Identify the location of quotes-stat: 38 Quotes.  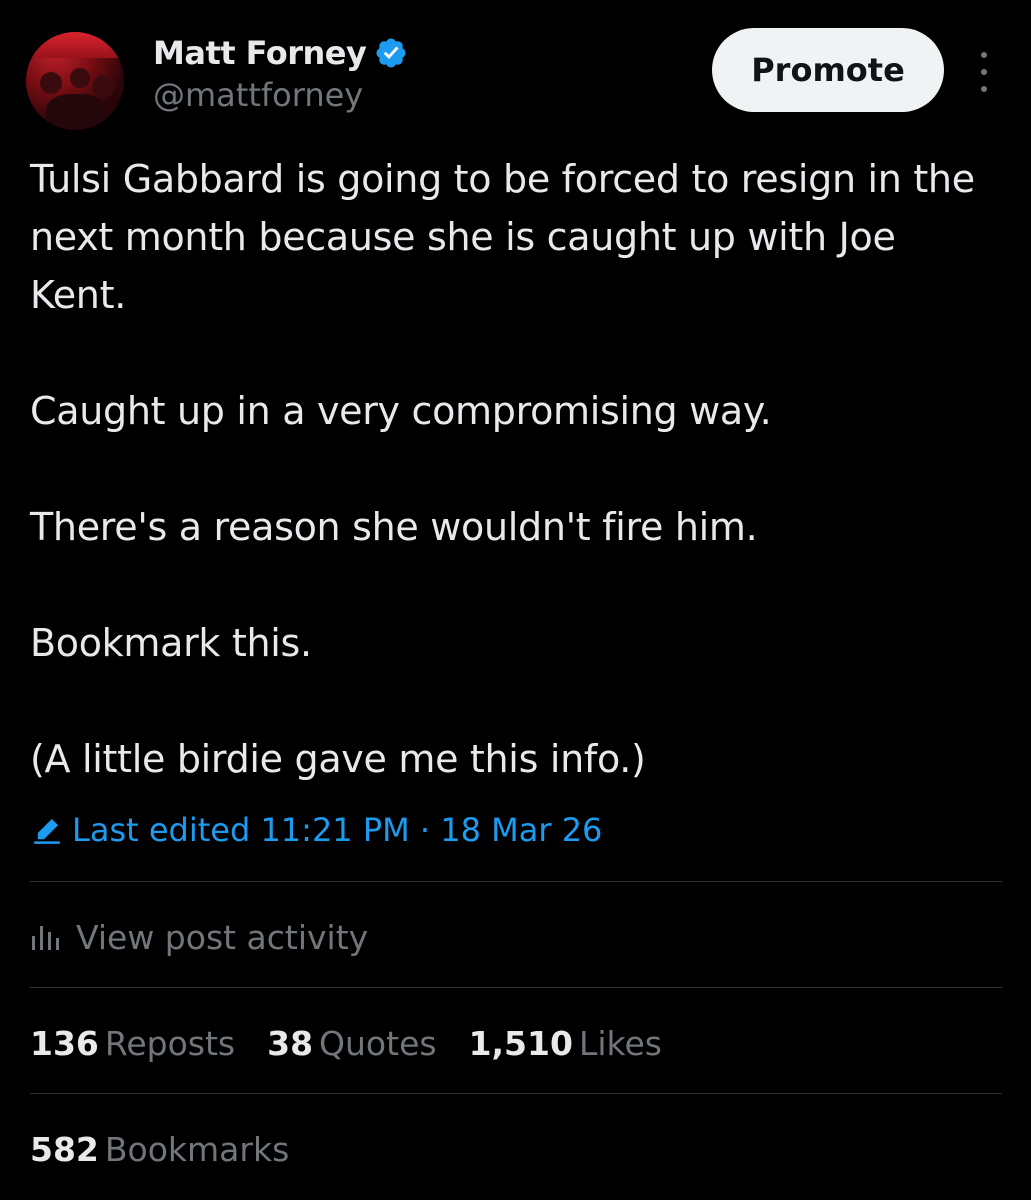
(351, 1043).